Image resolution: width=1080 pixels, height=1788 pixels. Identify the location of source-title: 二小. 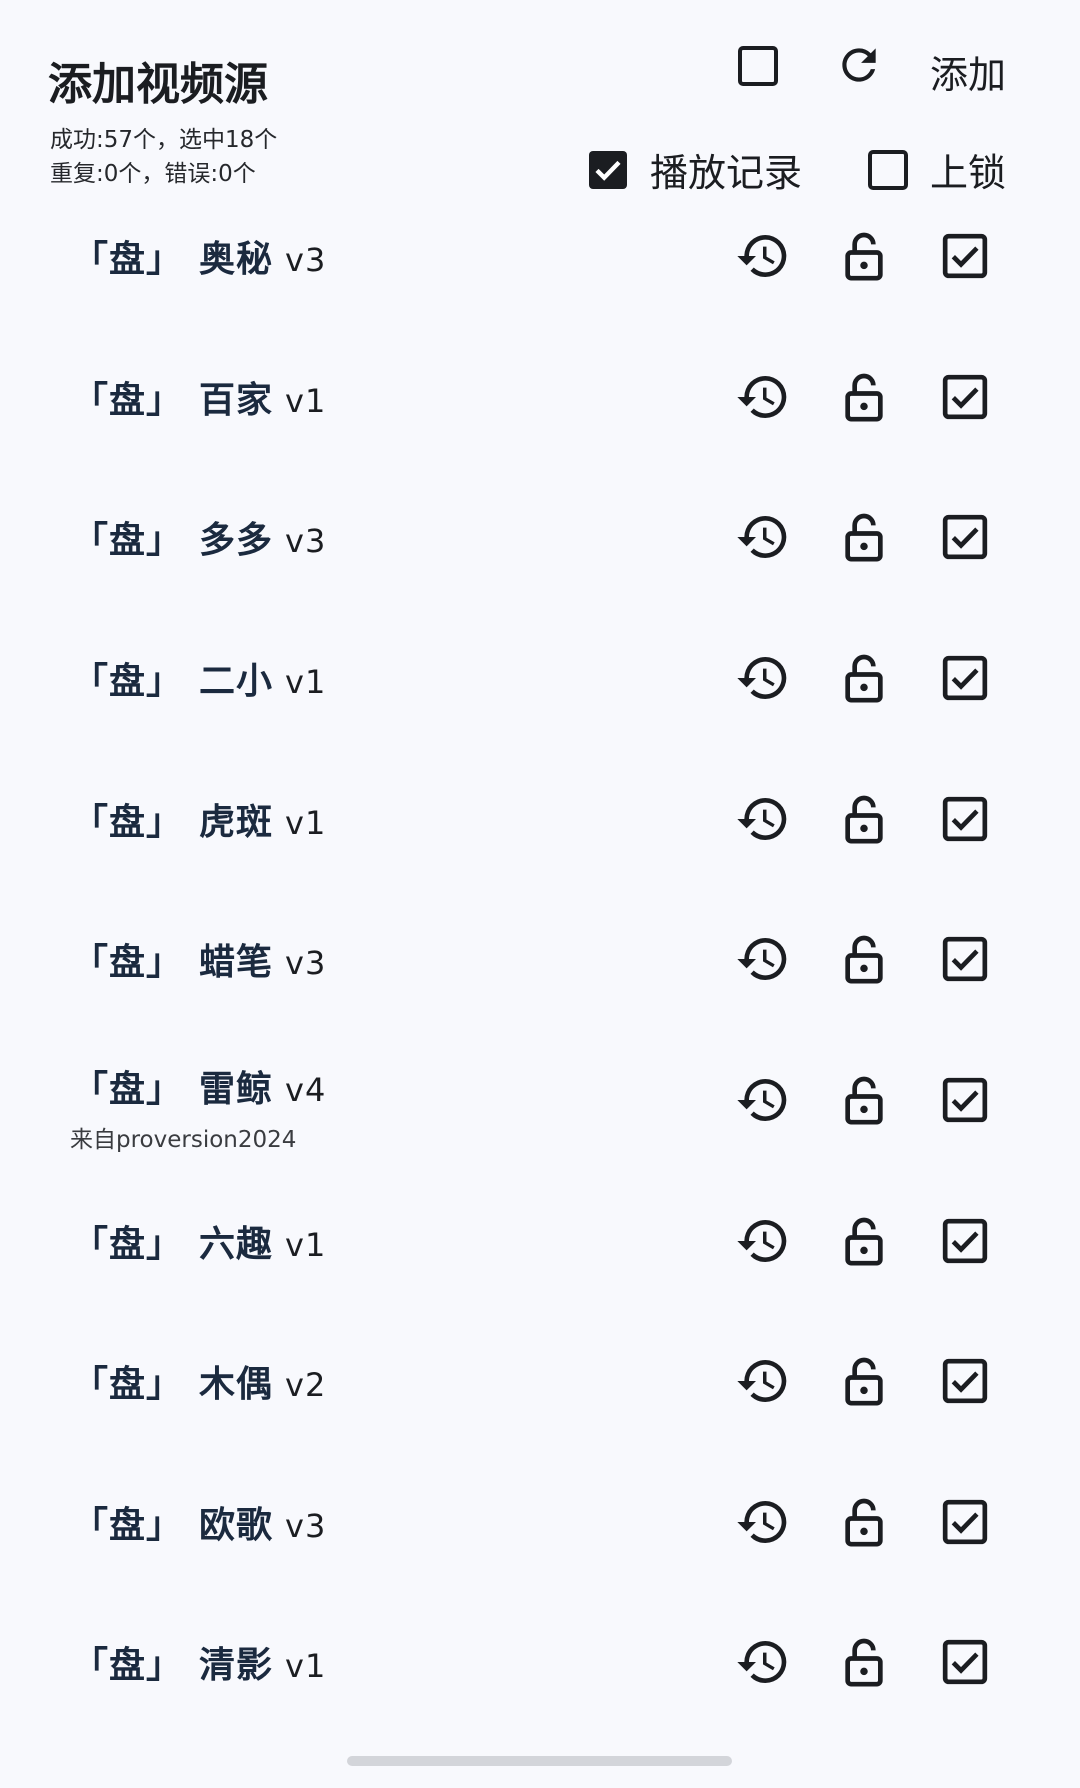
(236, 681).